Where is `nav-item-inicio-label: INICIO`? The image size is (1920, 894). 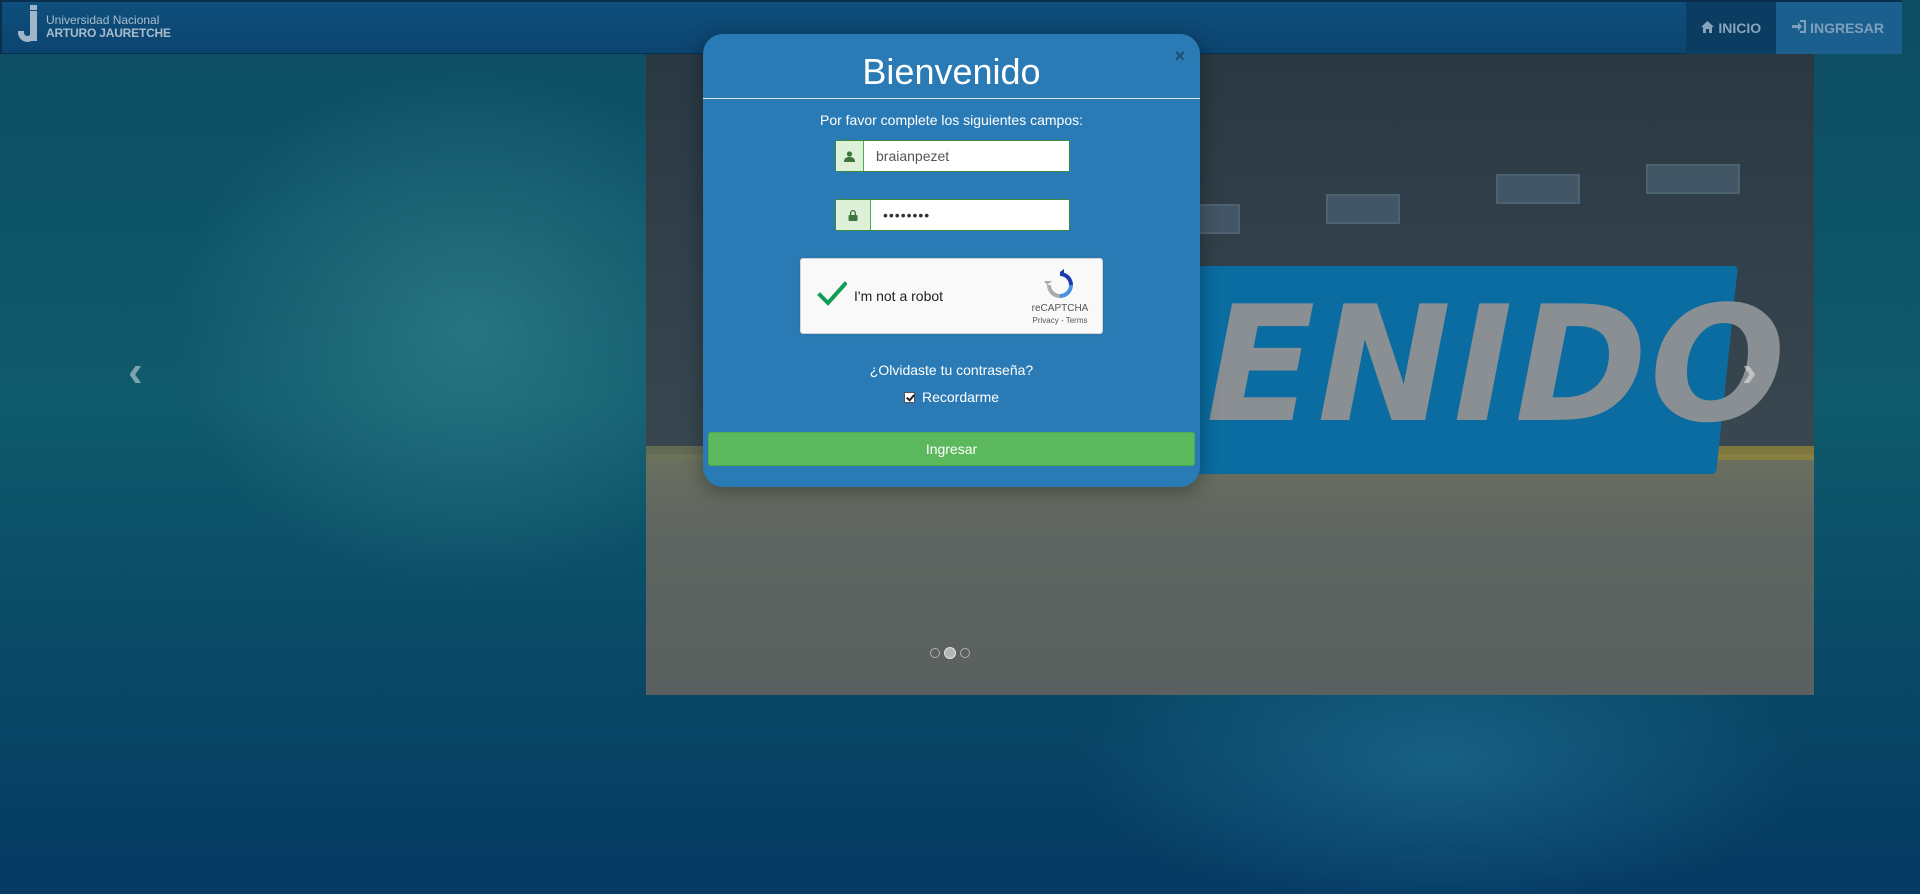 nav-item-inicio-label: INICIO is located at coordinates (1740, 28).